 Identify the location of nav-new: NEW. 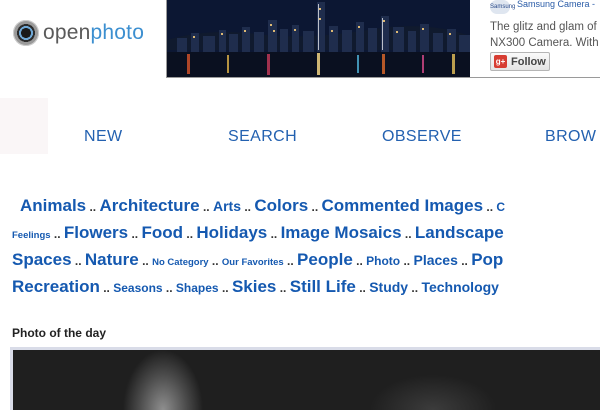
(103, 137).